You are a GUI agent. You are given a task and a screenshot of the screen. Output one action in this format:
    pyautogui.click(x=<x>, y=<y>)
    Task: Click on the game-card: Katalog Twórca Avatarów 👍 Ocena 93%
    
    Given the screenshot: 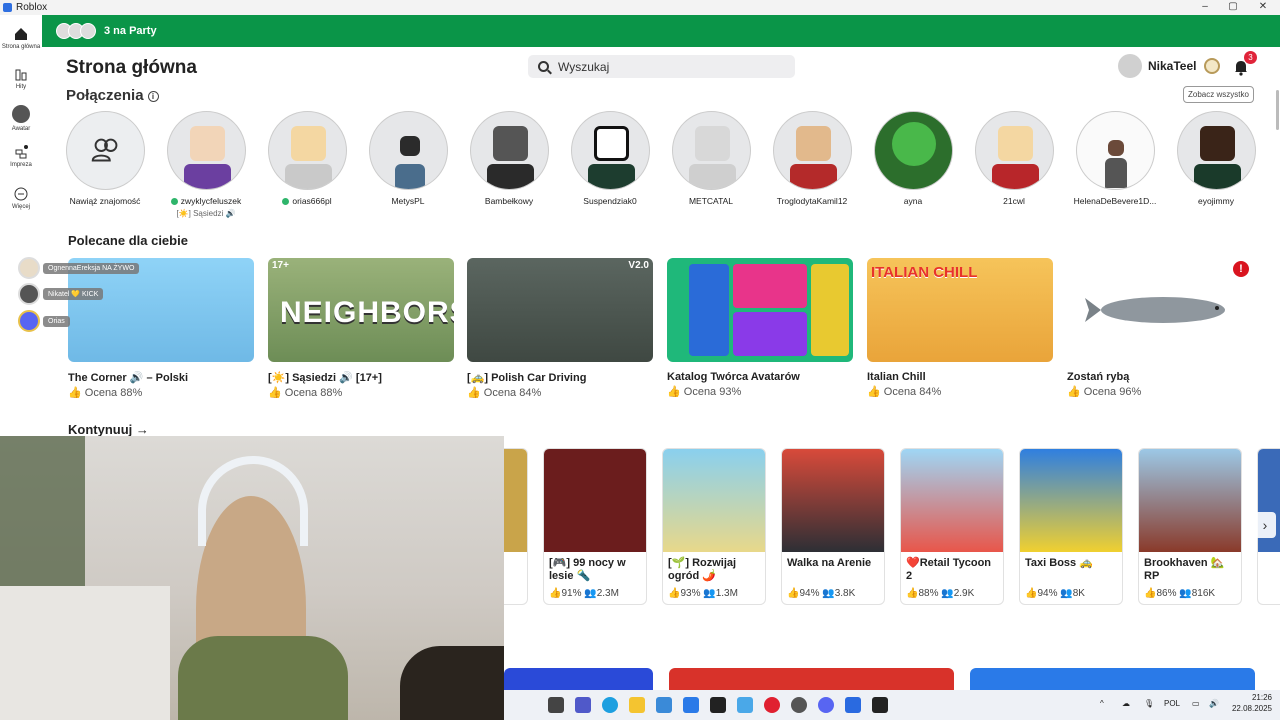 What is the action you would take?
    pyautogui.click(x=760, y=328)
    